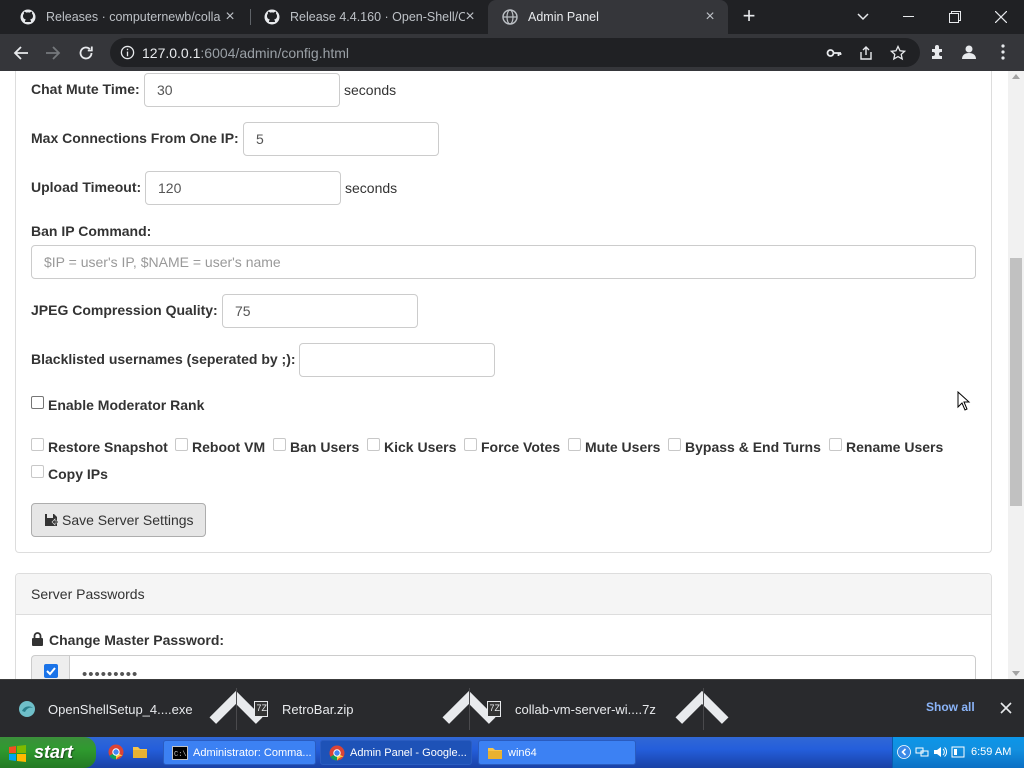 This screenshot has width=1024, height=768. What do you see at coordinates (702, 709) in the screenshot?
I see `chevron-up-icon` at bounding box center [702, 709].